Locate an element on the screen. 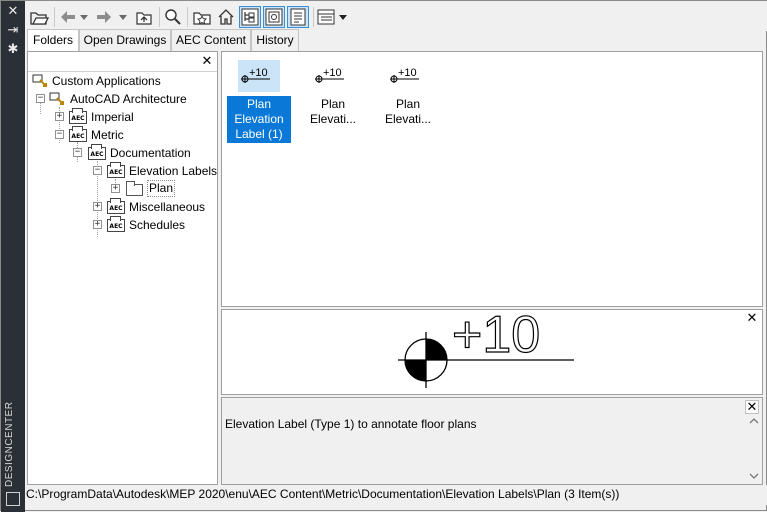  tree-item-miscellaneous: + AEC Miscellaneous is located at coordinates (122, 207).